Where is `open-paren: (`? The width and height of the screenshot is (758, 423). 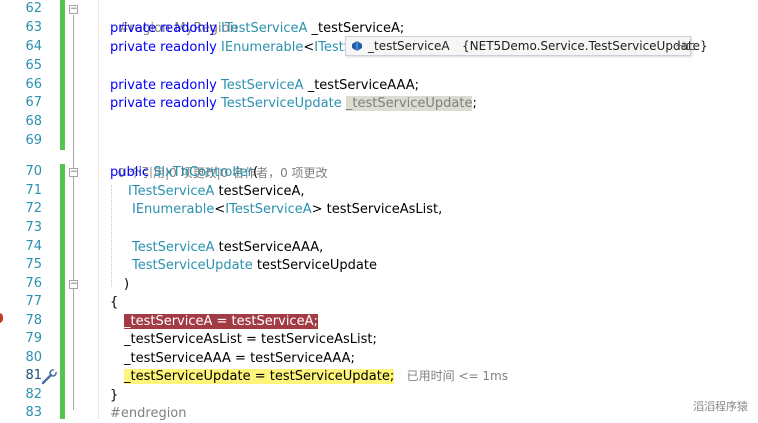
open-paren: ( is located at coordinates (255, 172).